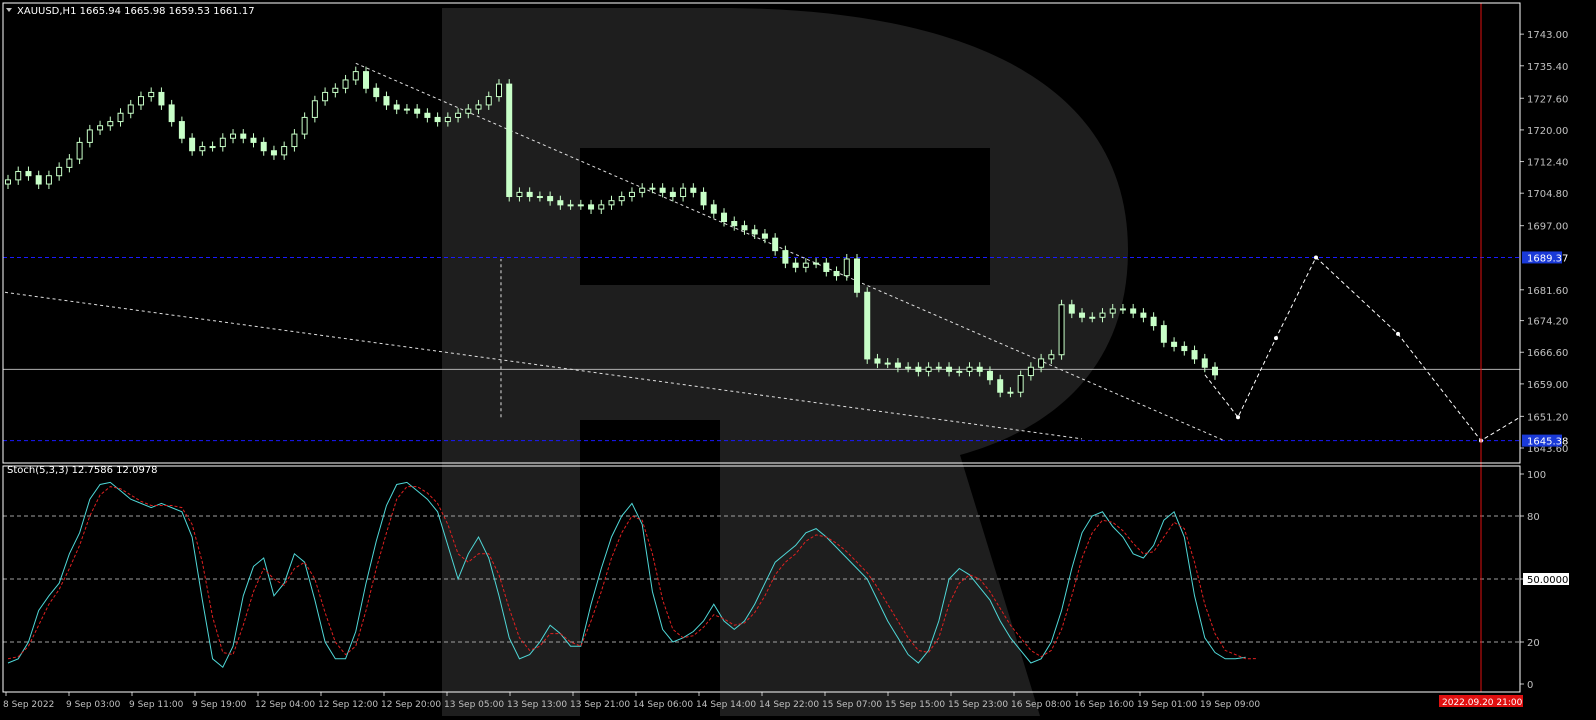 The height and width of the screenshot is (720, 1596). What do you see at coordinates (1530, 685) in the screenshot?
I see `stoch-tick-label: 0` at bounding box center [1530, 685].